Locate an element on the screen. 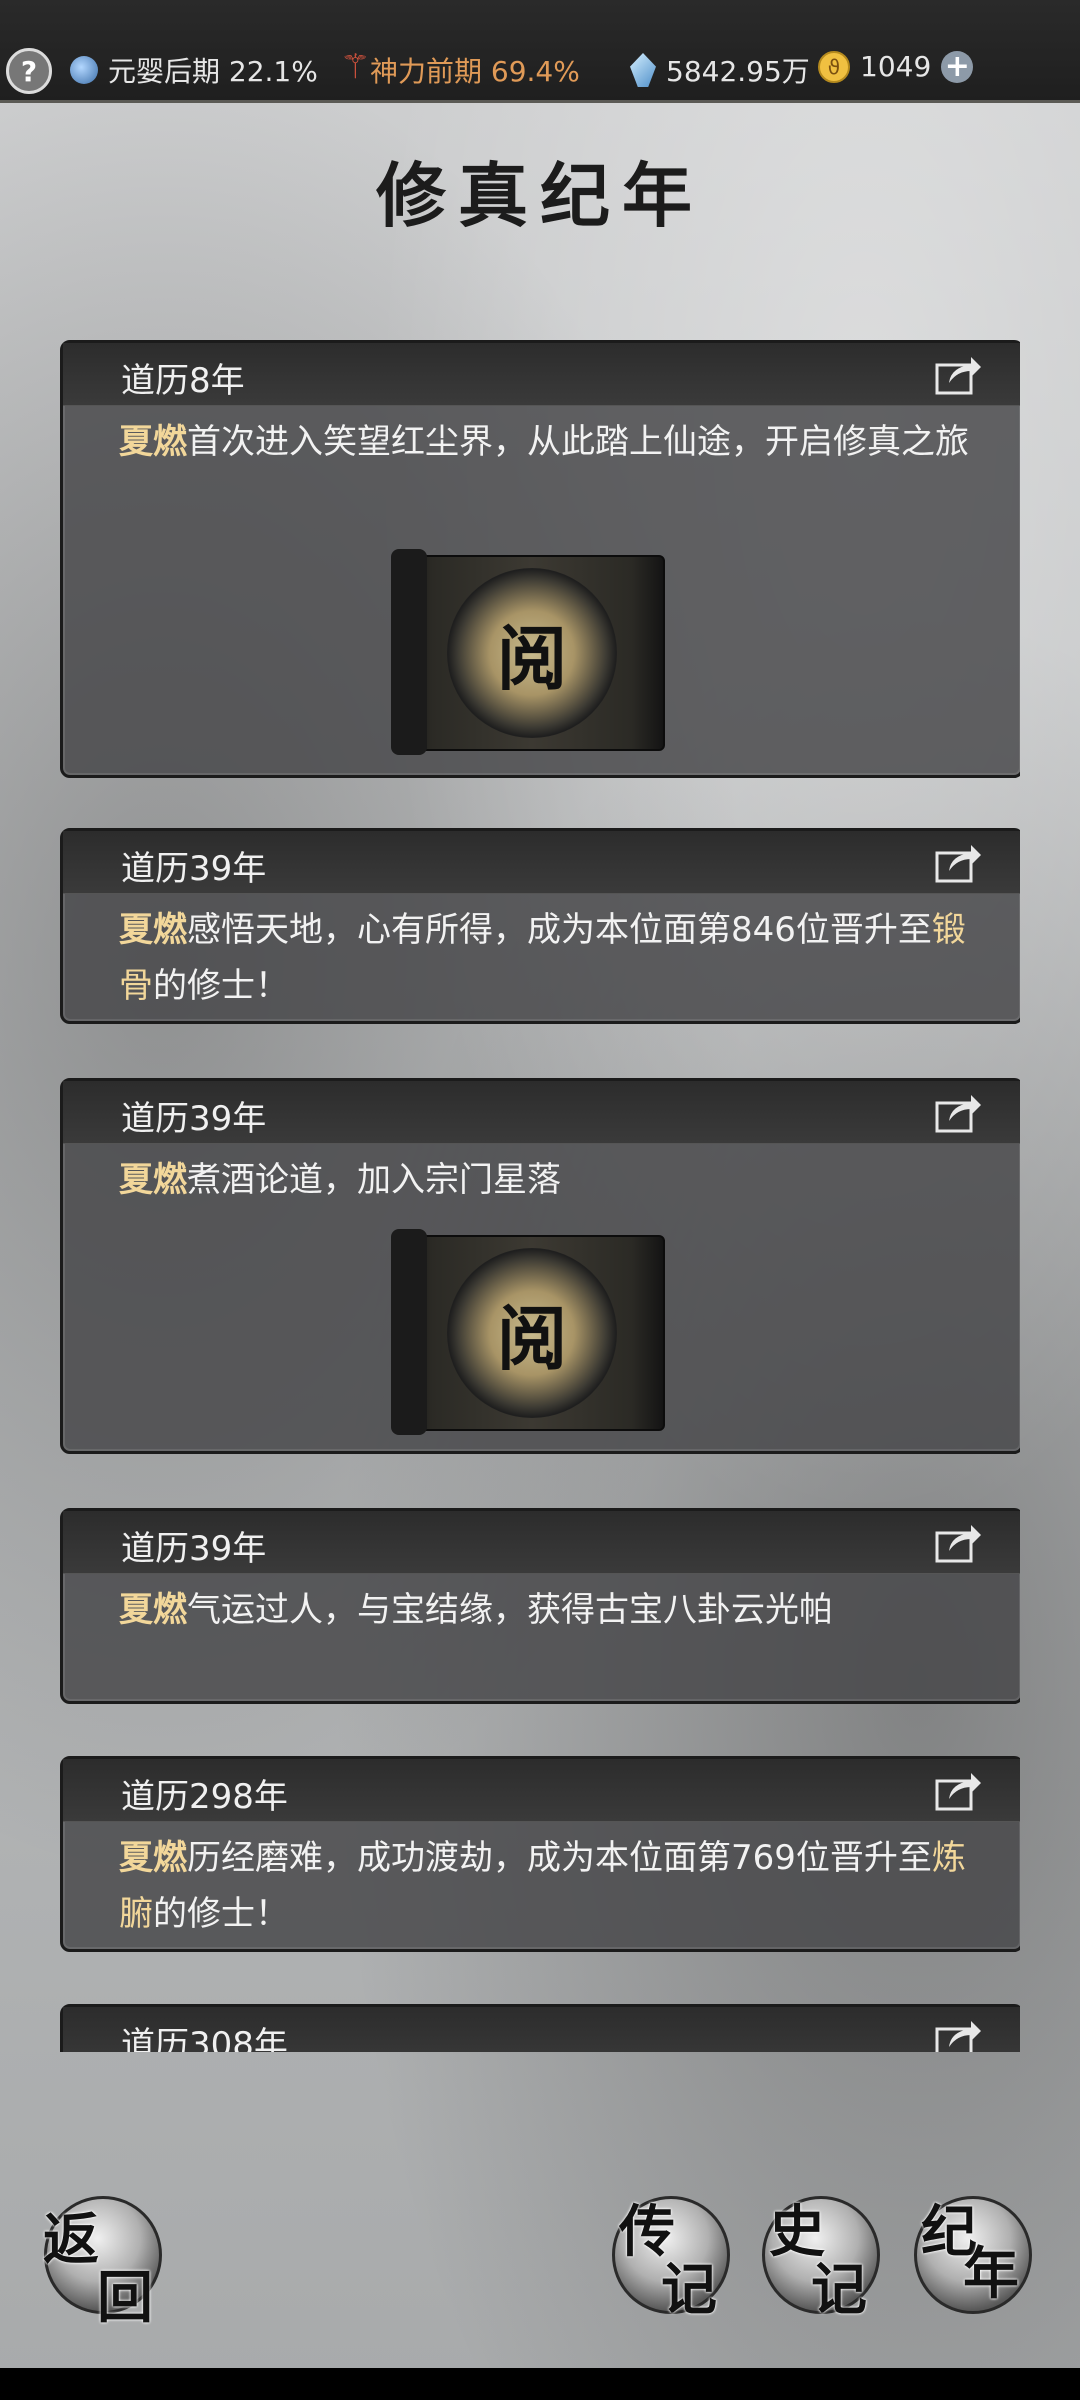 Image resolution: width=1080 pixels, height=2400 pixels. entry-year: 道历8年 is located at coordinates (183, 381).